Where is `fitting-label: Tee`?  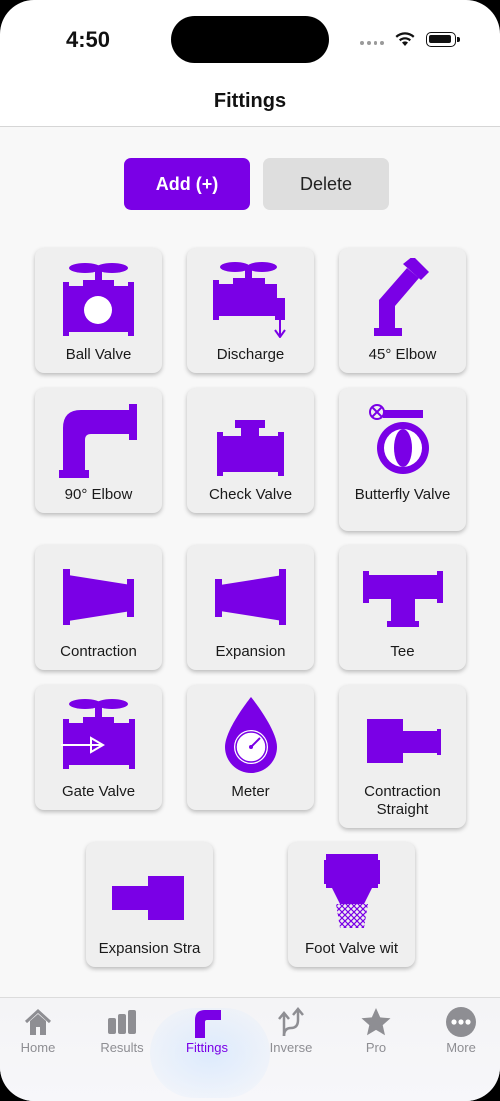
fitting-label: Tee is located at coordinates (402, 651).